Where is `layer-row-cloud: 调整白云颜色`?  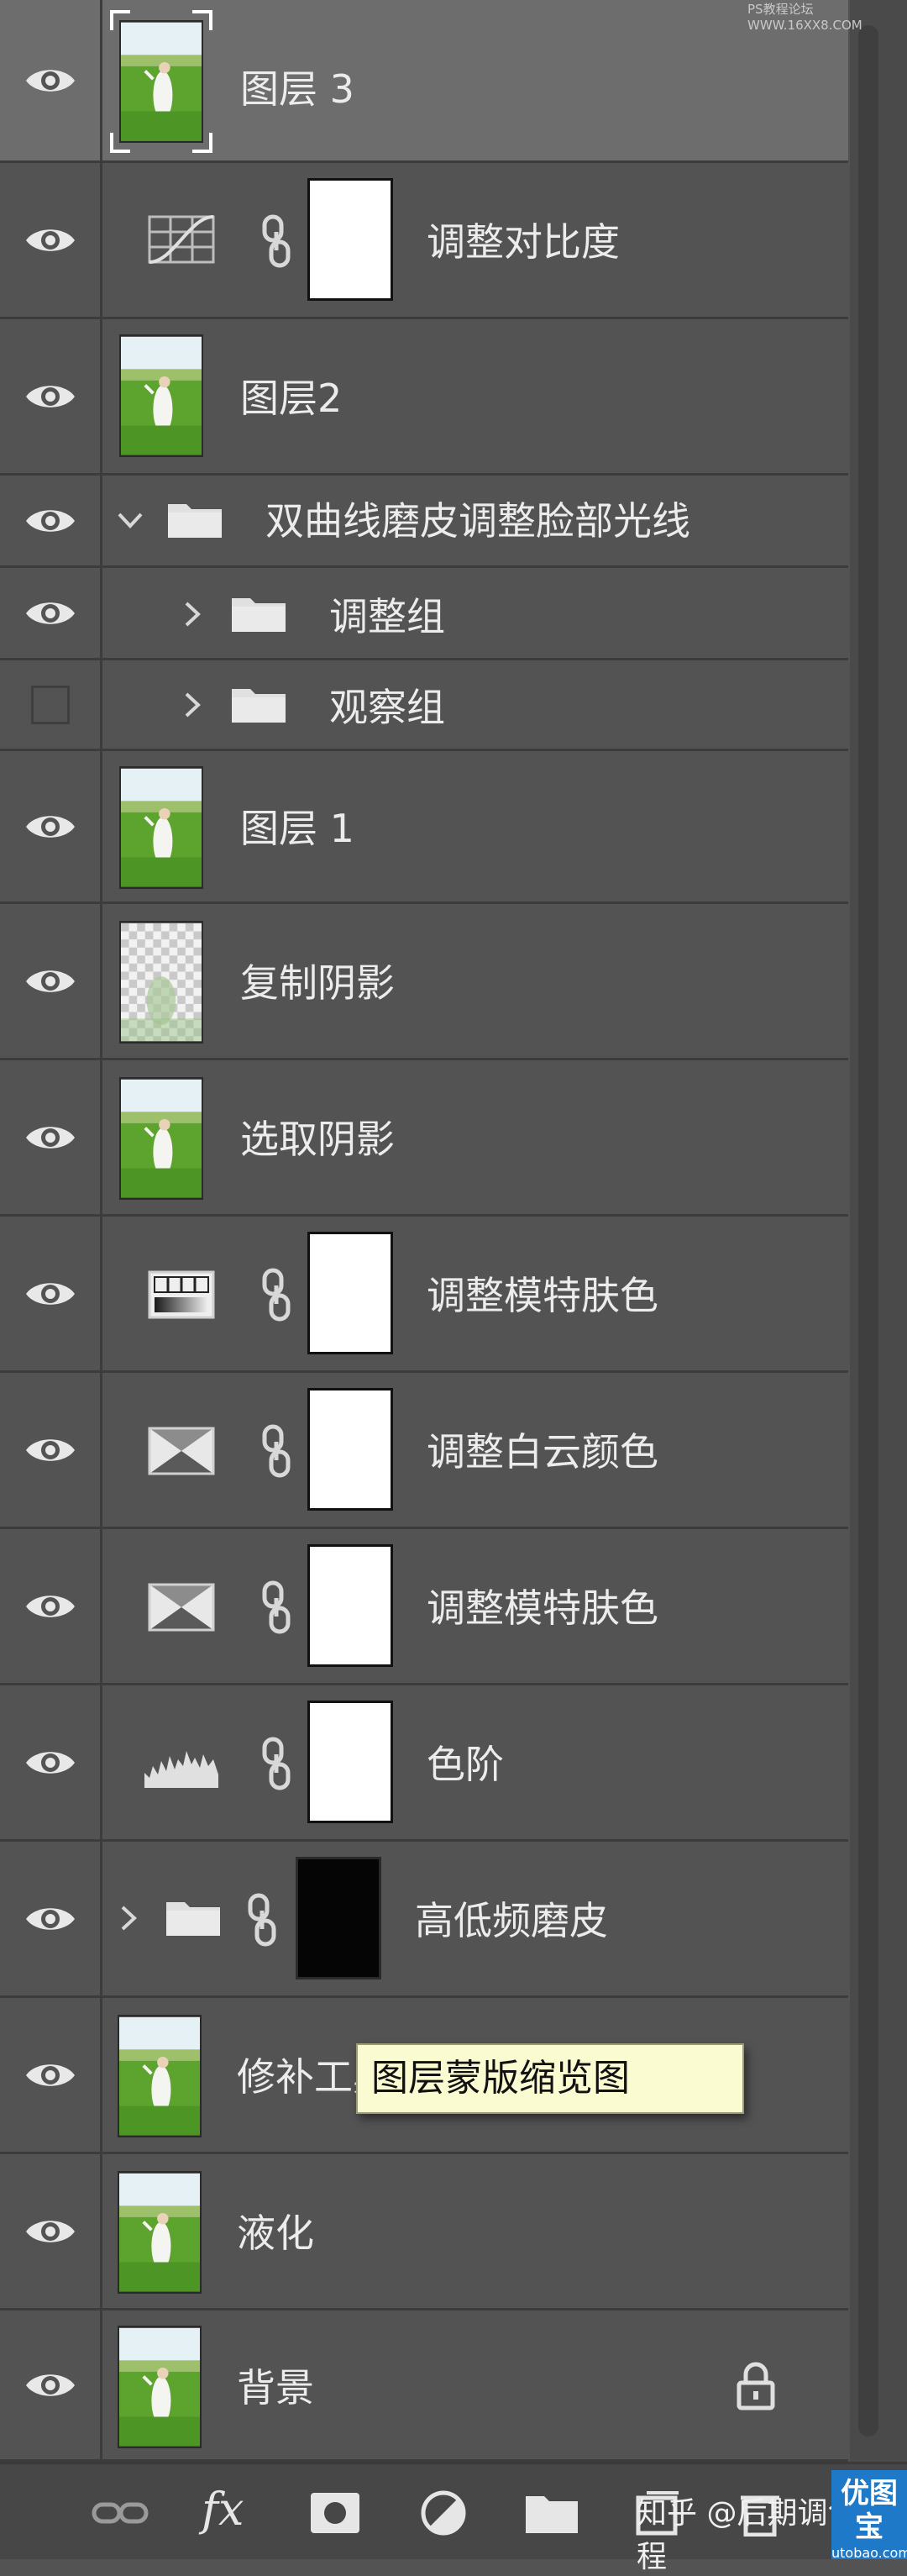
layer-row-cloud: 调整白云颜色 is located at coordinates (424, 1451).